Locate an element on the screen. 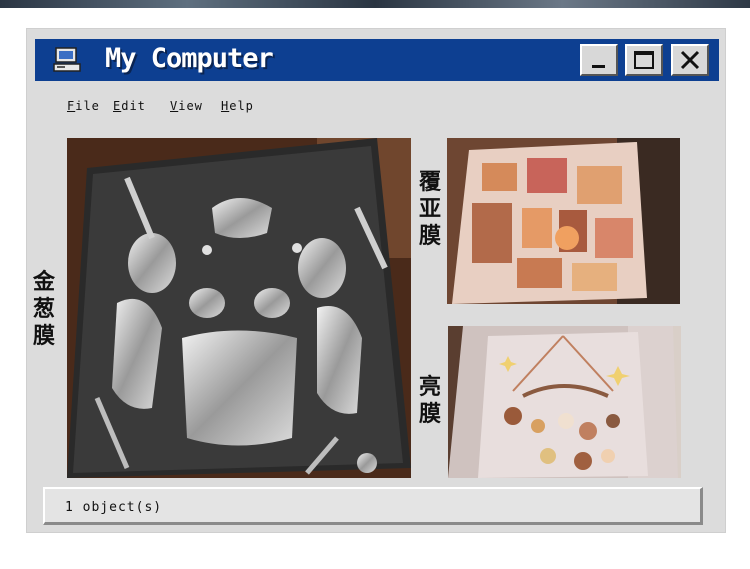 The height and width of the screenshot is (569, 750). title-bar: My Computer is located at coordinates (377, 60).